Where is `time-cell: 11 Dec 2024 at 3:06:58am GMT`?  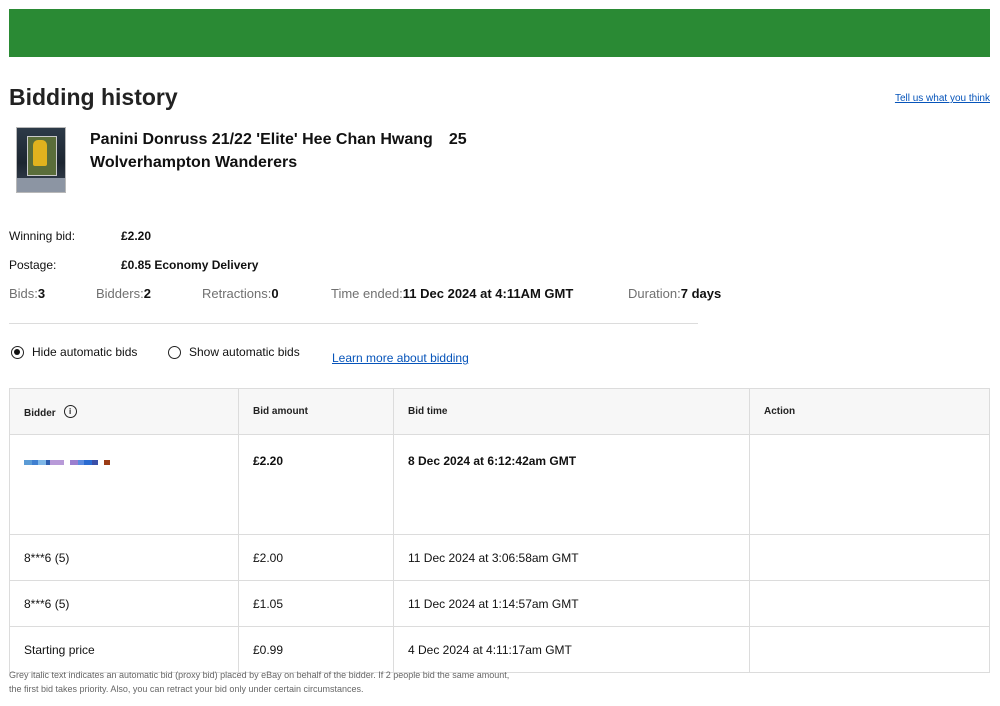
time-cell: 11 Dec 2024 at 3:06:58am GMT is located at coordinates (571, 557).